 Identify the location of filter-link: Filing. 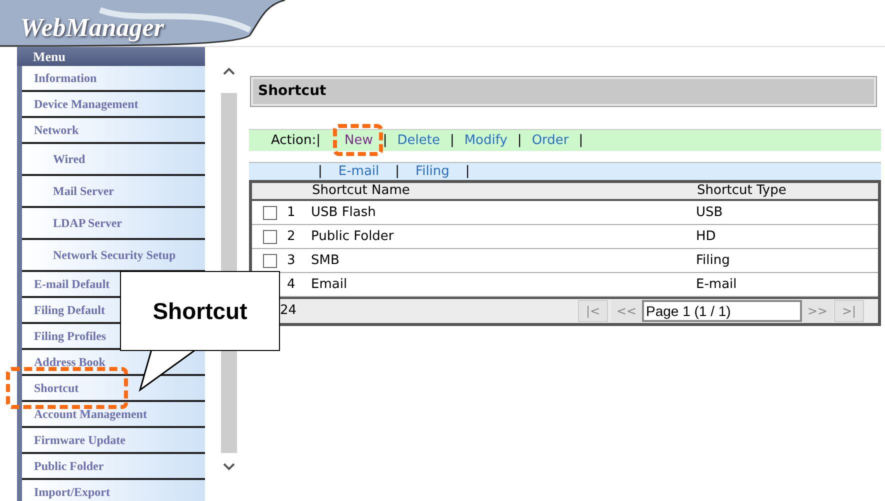
(433, 172).